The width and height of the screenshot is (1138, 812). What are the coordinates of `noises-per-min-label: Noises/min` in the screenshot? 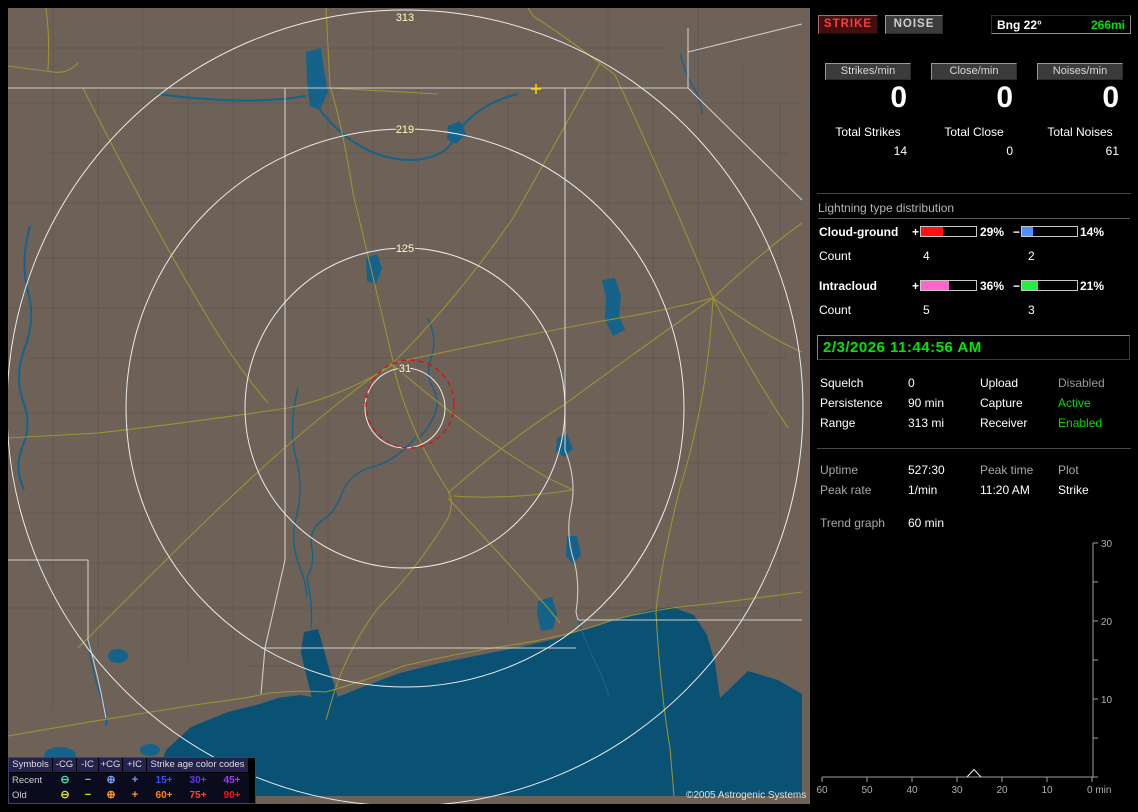 It's located at (1080, 71).